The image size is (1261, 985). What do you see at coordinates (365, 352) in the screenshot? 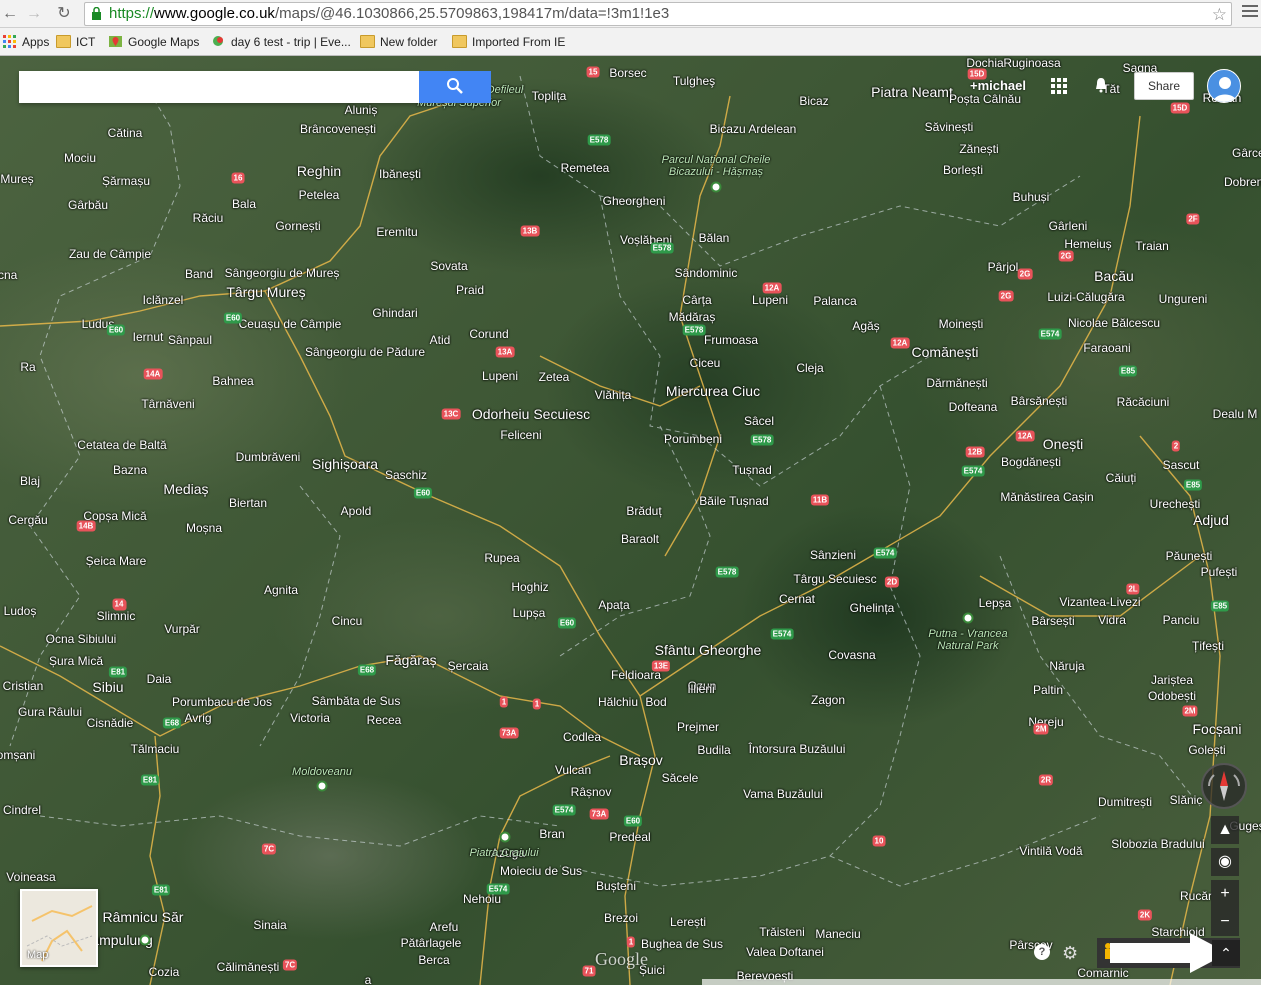
I see `place-label: Sângeorgiu de Pădure` at bounding box center [365, 352].